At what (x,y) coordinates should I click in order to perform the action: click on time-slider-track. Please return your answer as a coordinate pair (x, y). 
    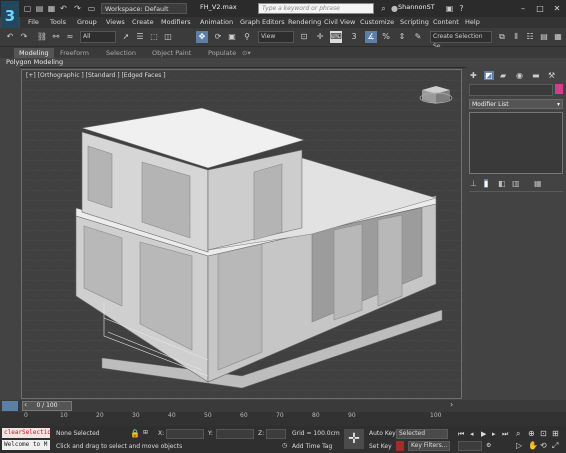
    Looking at the image, I should click on (283, 406).